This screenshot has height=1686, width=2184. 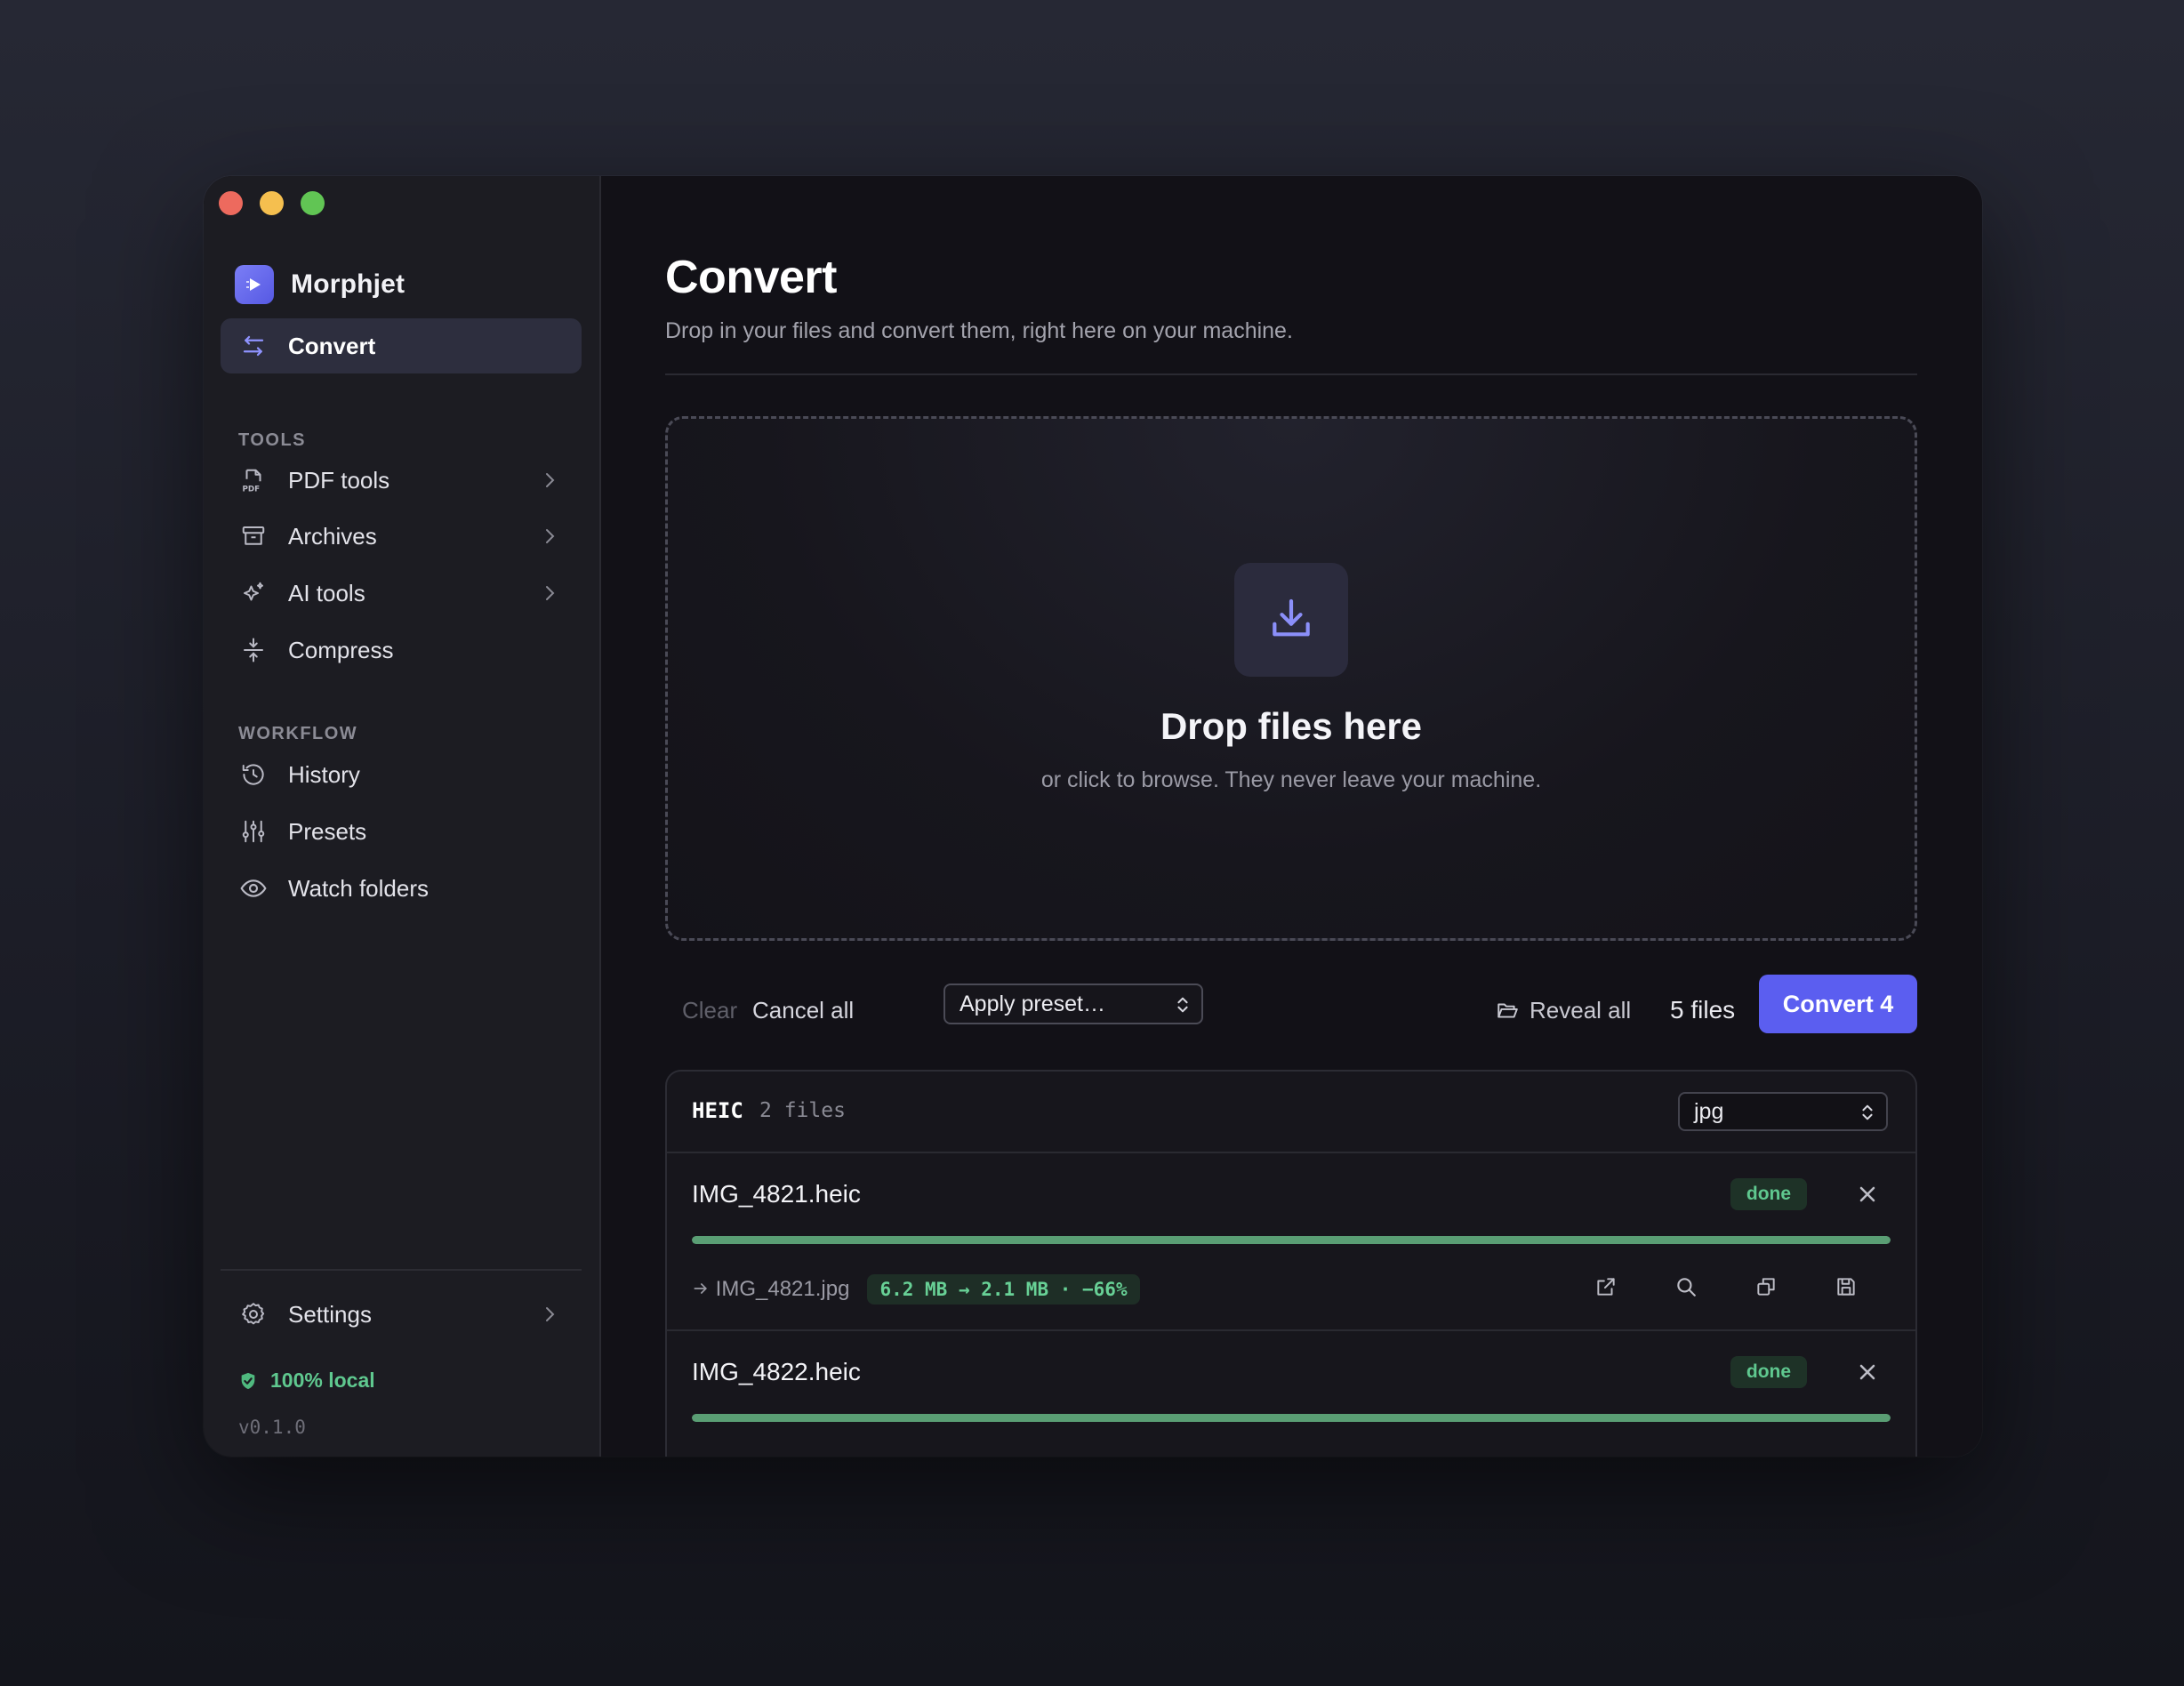 I want to click on sidebar-item-label: Settings, so click(x=330, y=1314).